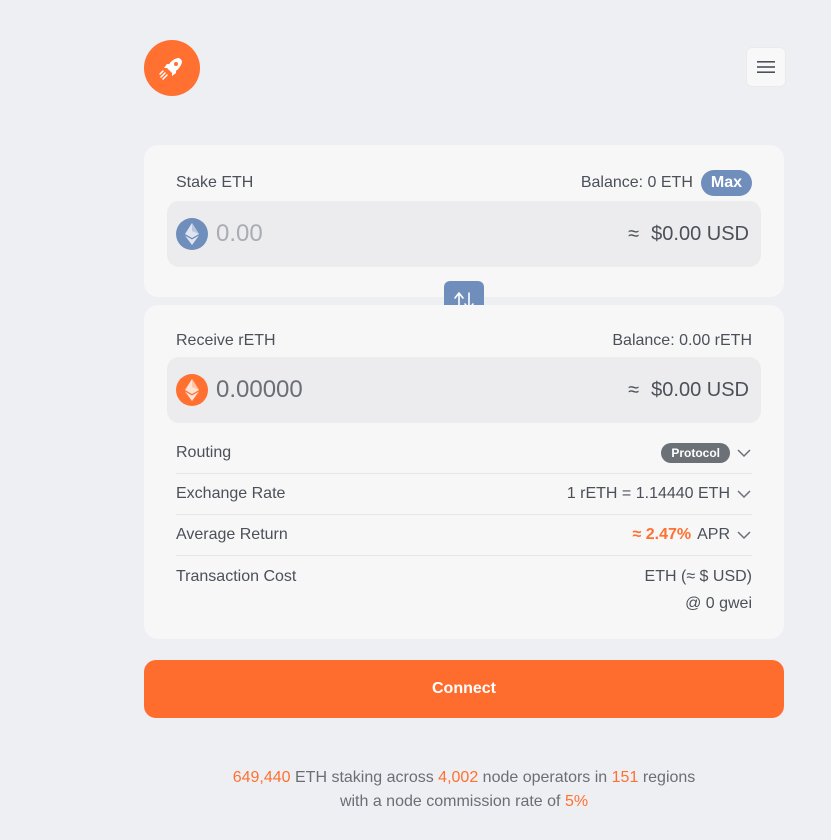  I want to click on average-return-row: Average Return ≈ 2.47% APR, so click(464, 535).